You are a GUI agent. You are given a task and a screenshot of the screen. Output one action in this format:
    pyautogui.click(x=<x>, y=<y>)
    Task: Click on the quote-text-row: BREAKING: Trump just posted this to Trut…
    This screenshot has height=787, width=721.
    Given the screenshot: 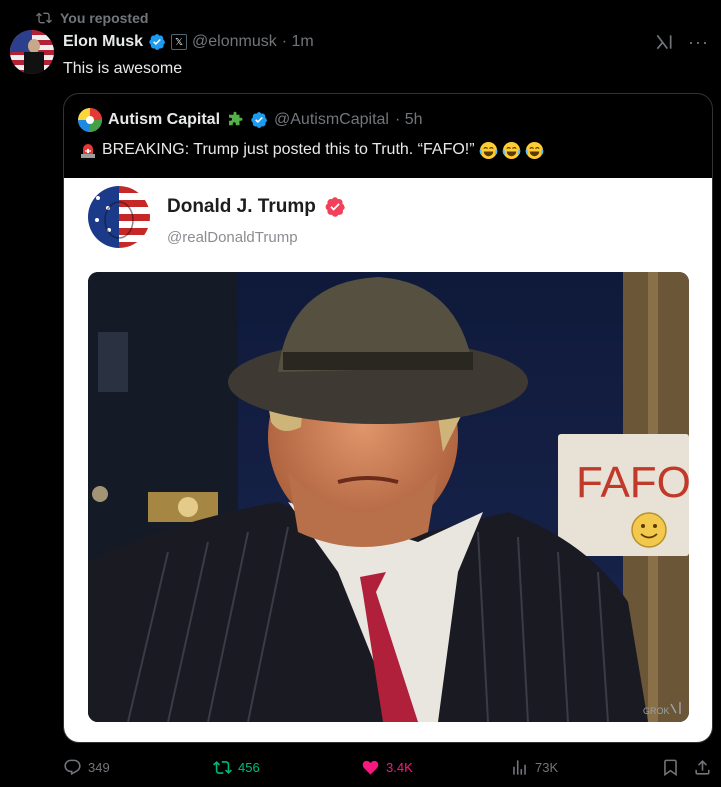 What is the action you would take?
    pyautogui.click(x=311, y=150)
    